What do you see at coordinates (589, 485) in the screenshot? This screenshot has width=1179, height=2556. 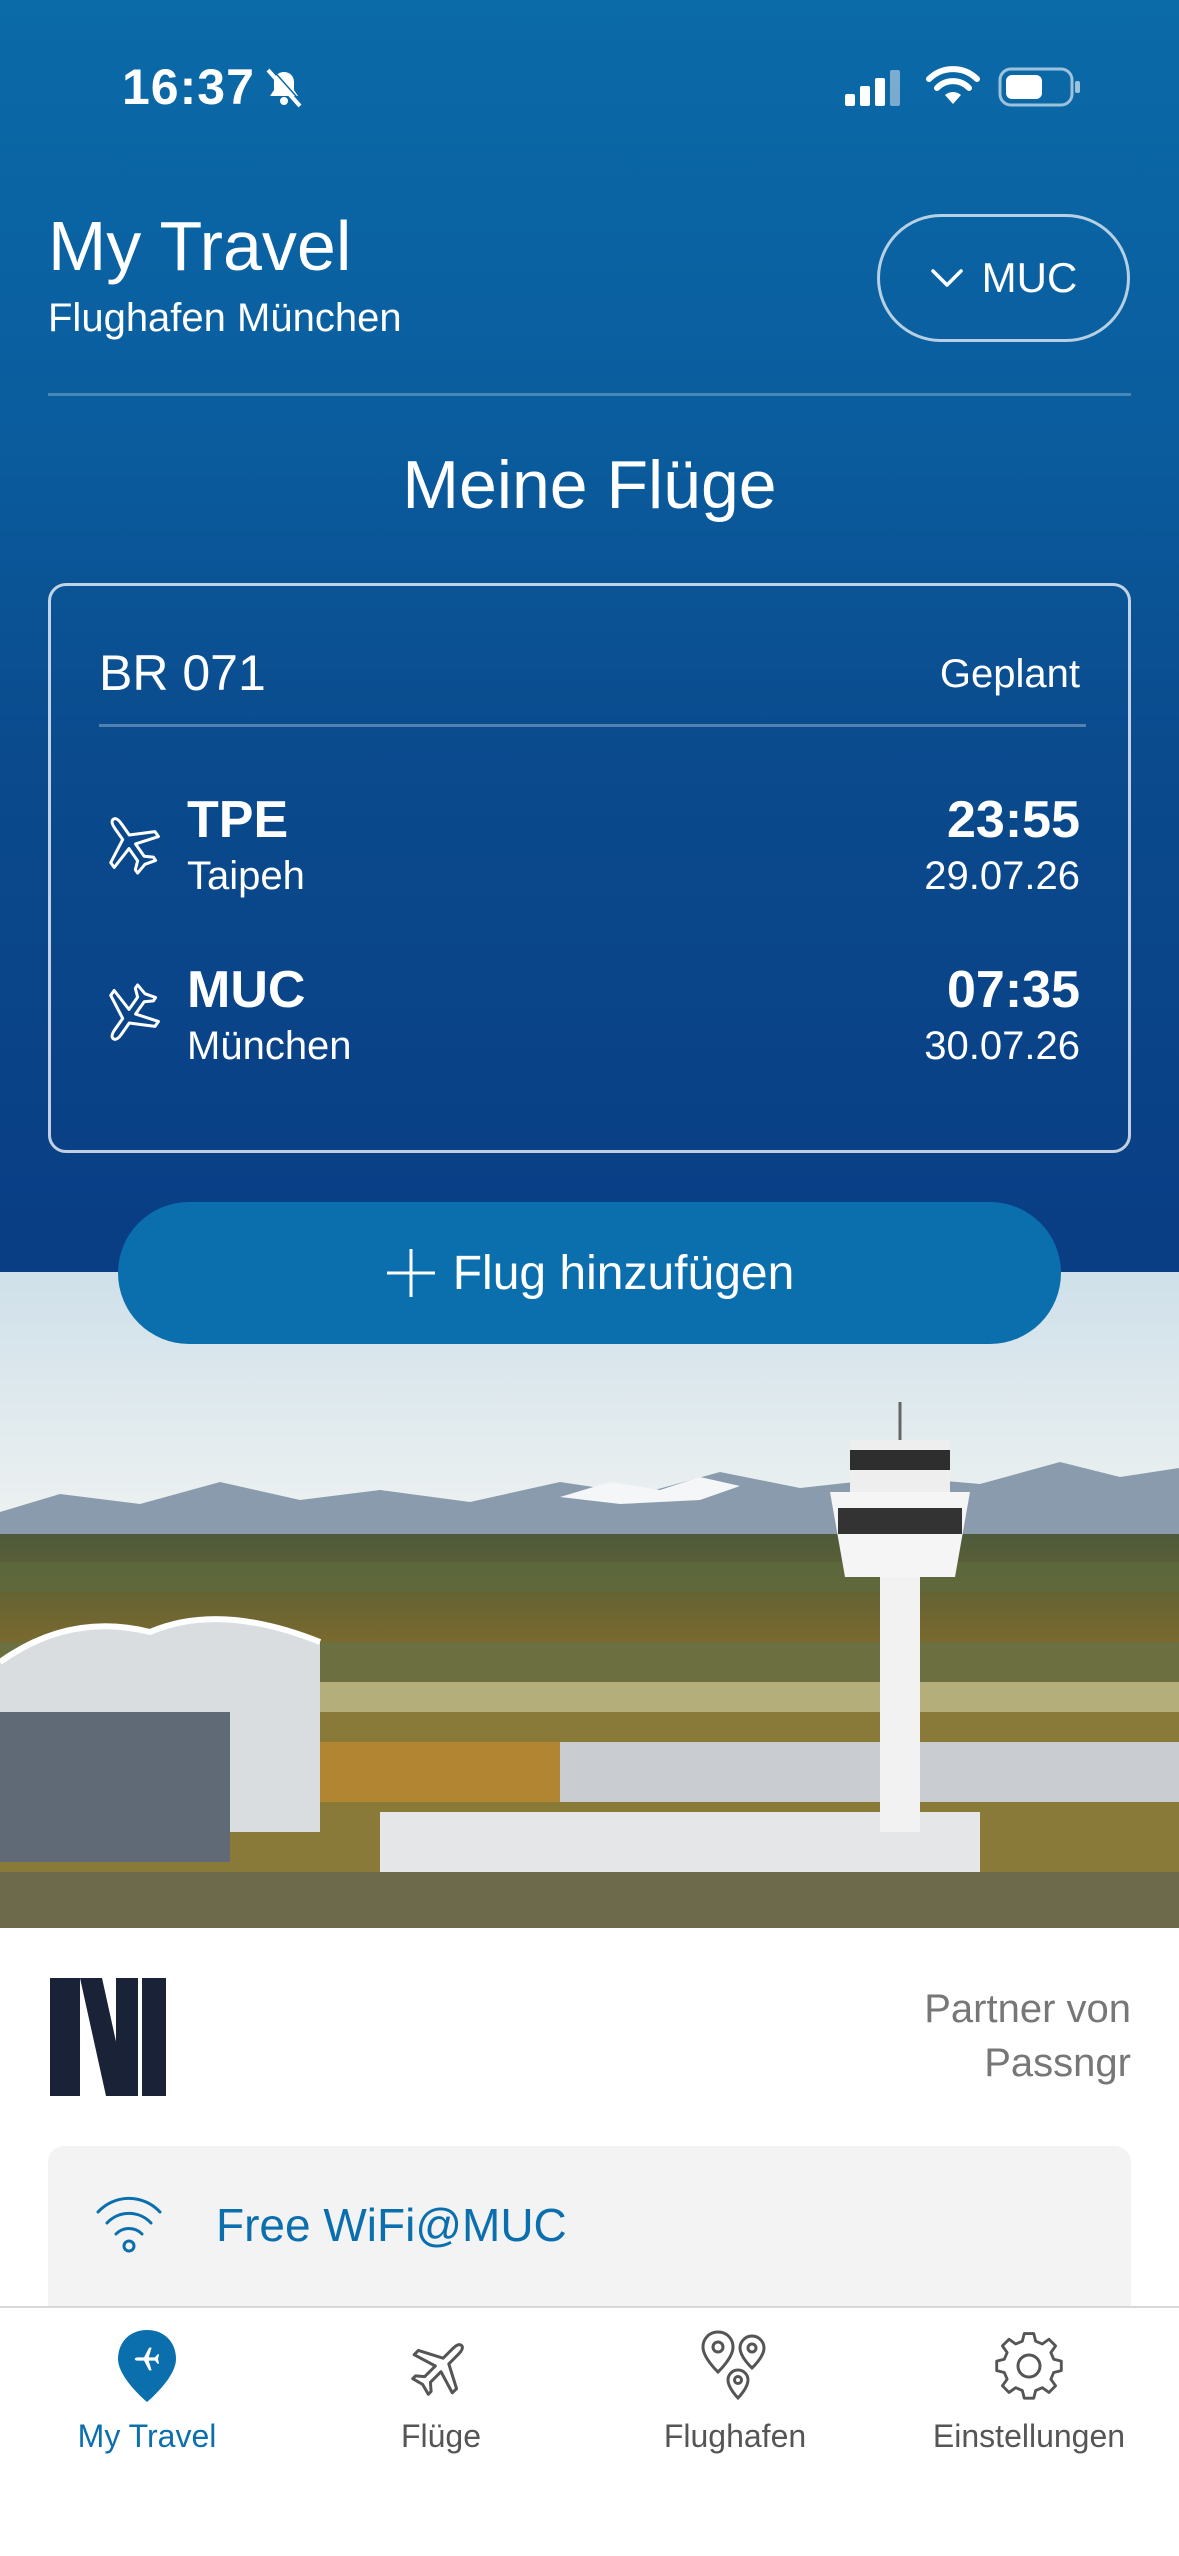 I see `section-title: Meine Flüge` at bounding box center [589, 485].